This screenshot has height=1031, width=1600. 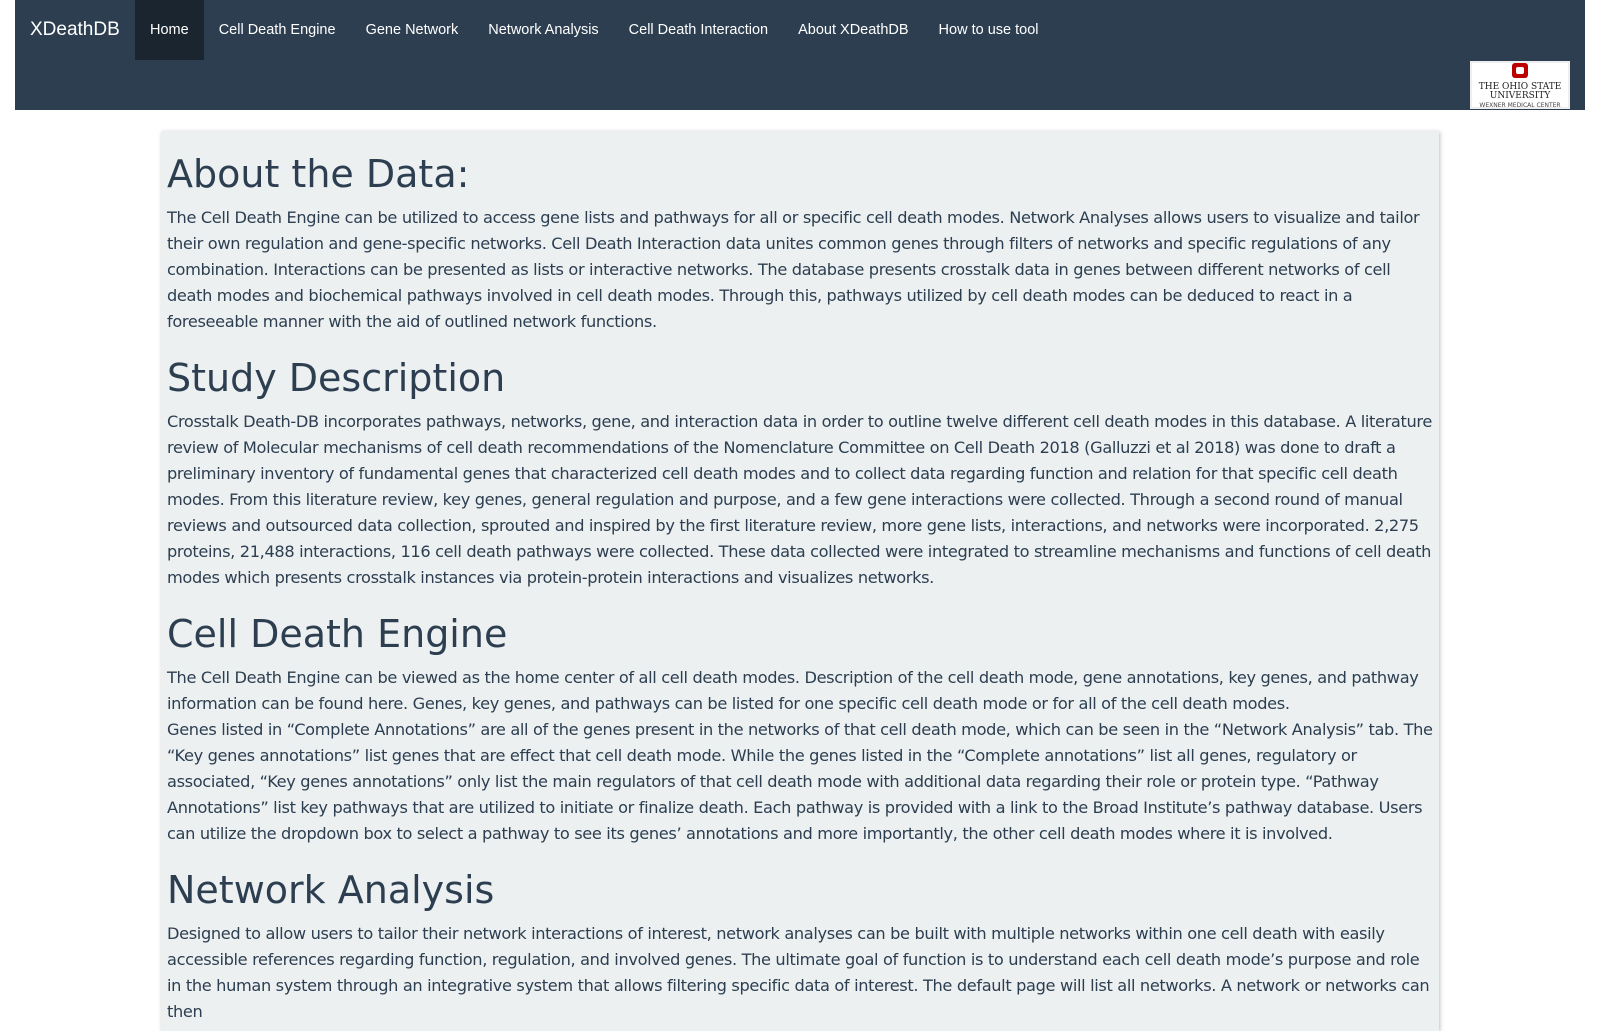 I want to click on study-description-heading: Study Description, so click(x=336, y=378).